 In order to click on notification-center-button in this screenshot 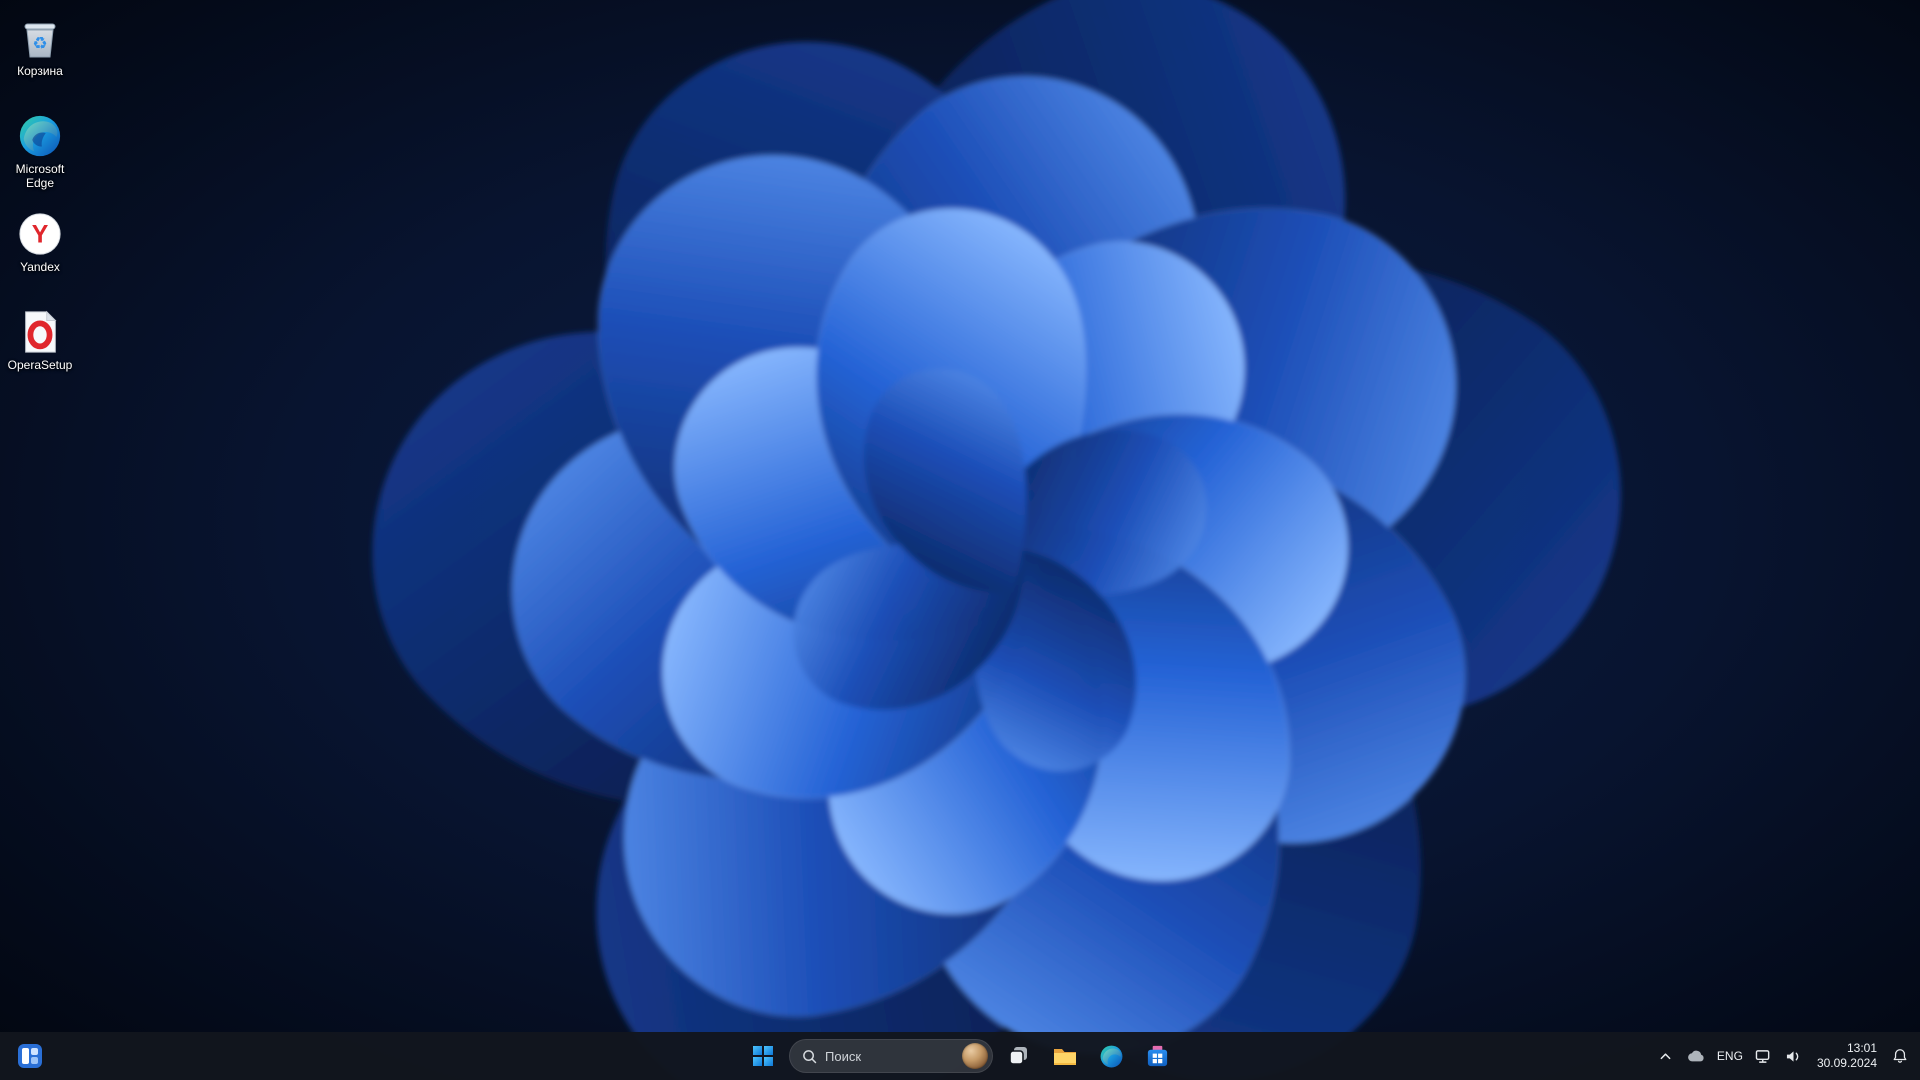, I will do `click(1900, 1056)`.